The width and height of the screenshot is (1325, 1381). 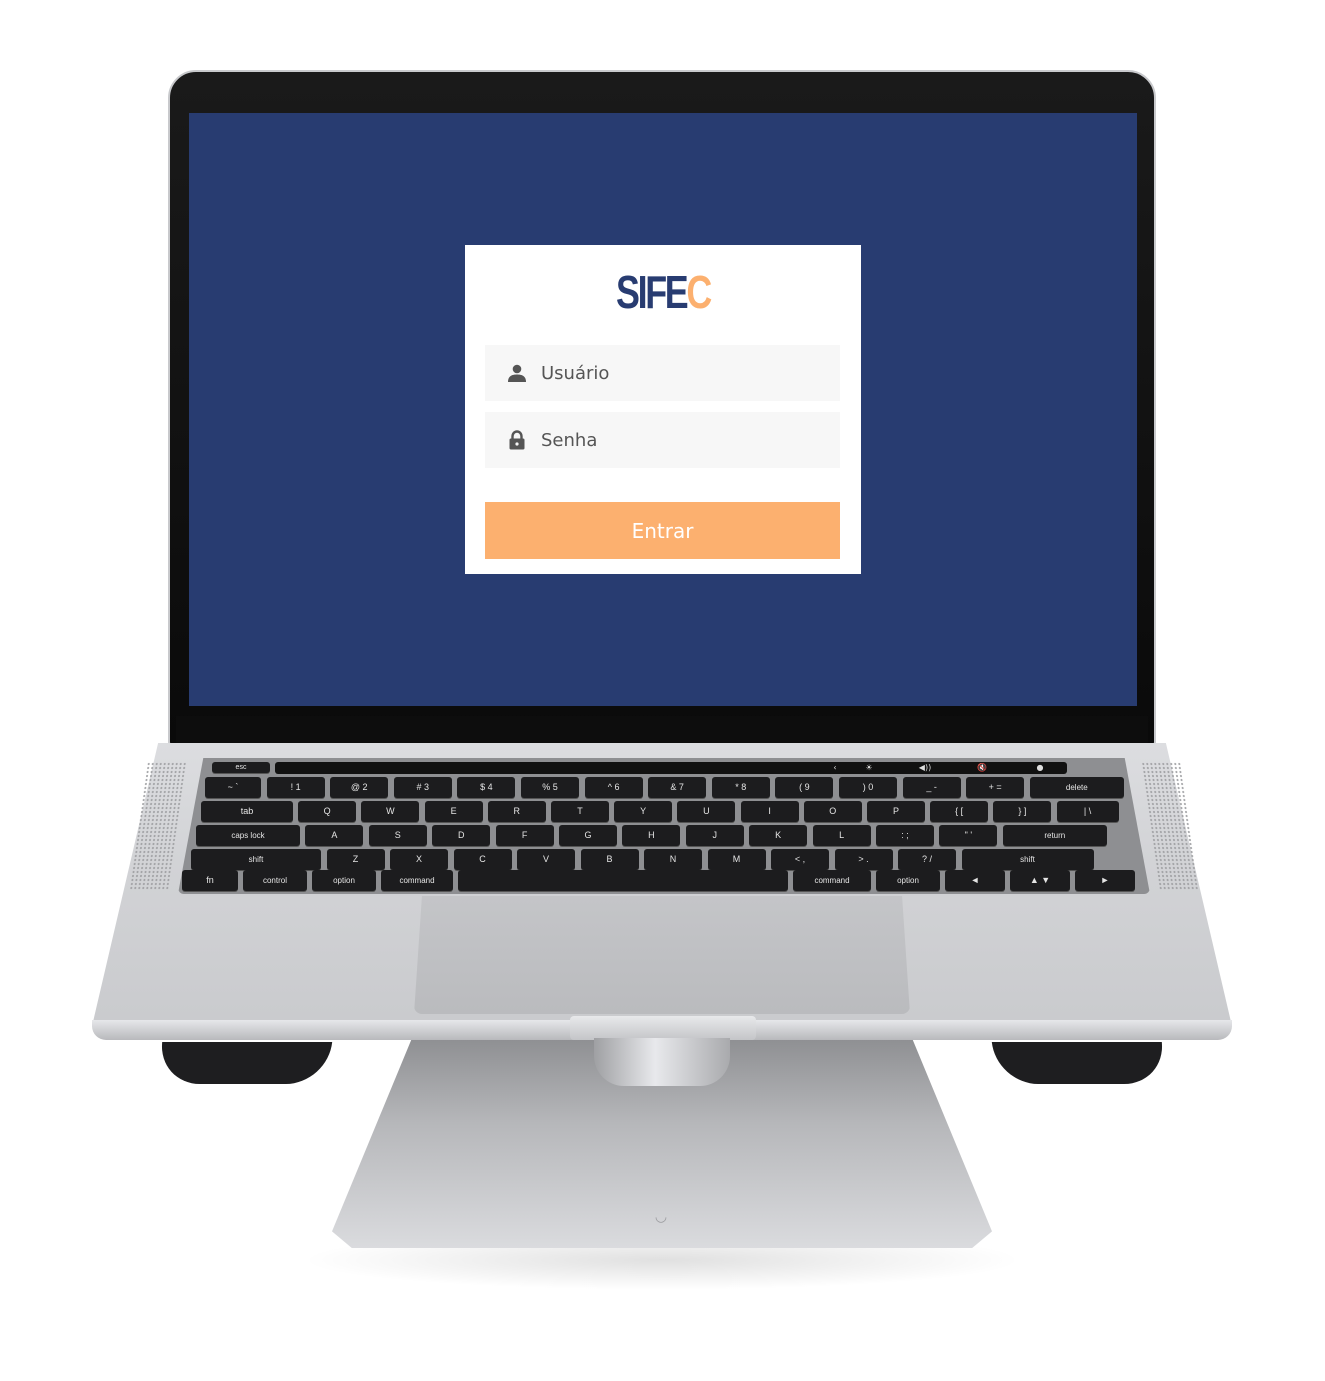 What do you see at coordinates (482, 859) in the screenshot?
I see `key: C` at bounding box center [482, 859].